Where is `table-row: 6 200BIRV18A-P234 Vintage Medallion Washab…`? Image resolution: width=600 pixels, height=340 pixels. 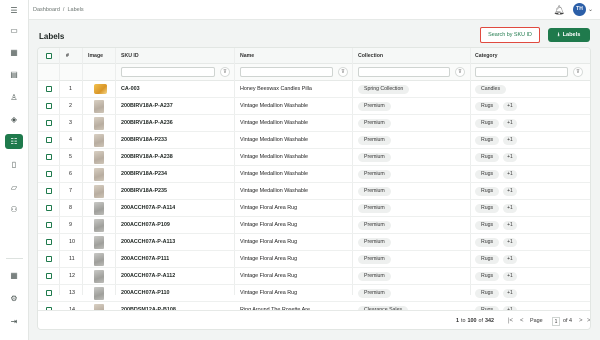
table-row: 6 200BIRV18A-P234 Vintage Medallion Washab… is located at coordinates (314, 174).